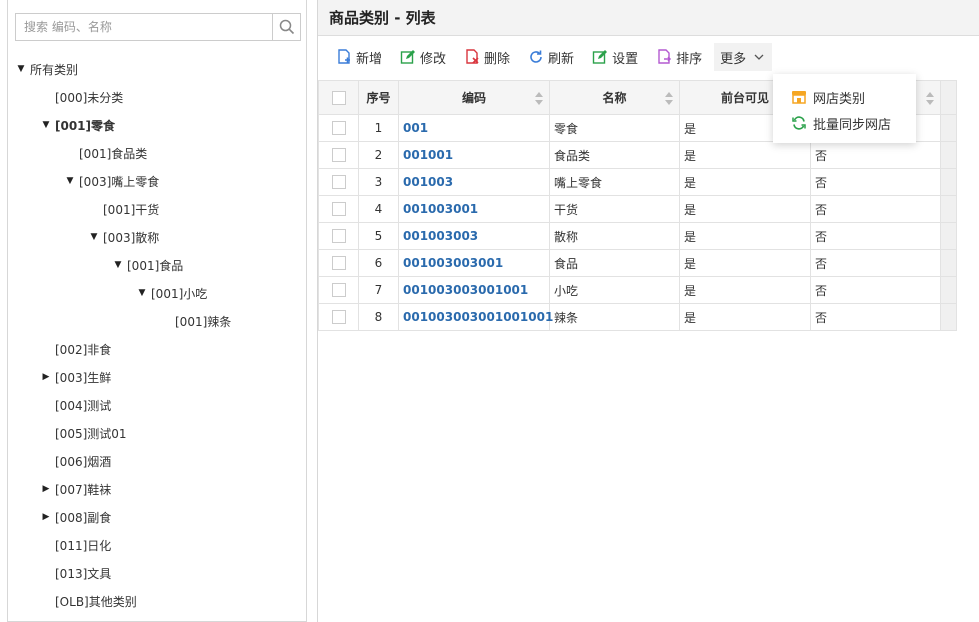  I want to click on tree-item: ▼ [001]小吃, so click(172, 293).